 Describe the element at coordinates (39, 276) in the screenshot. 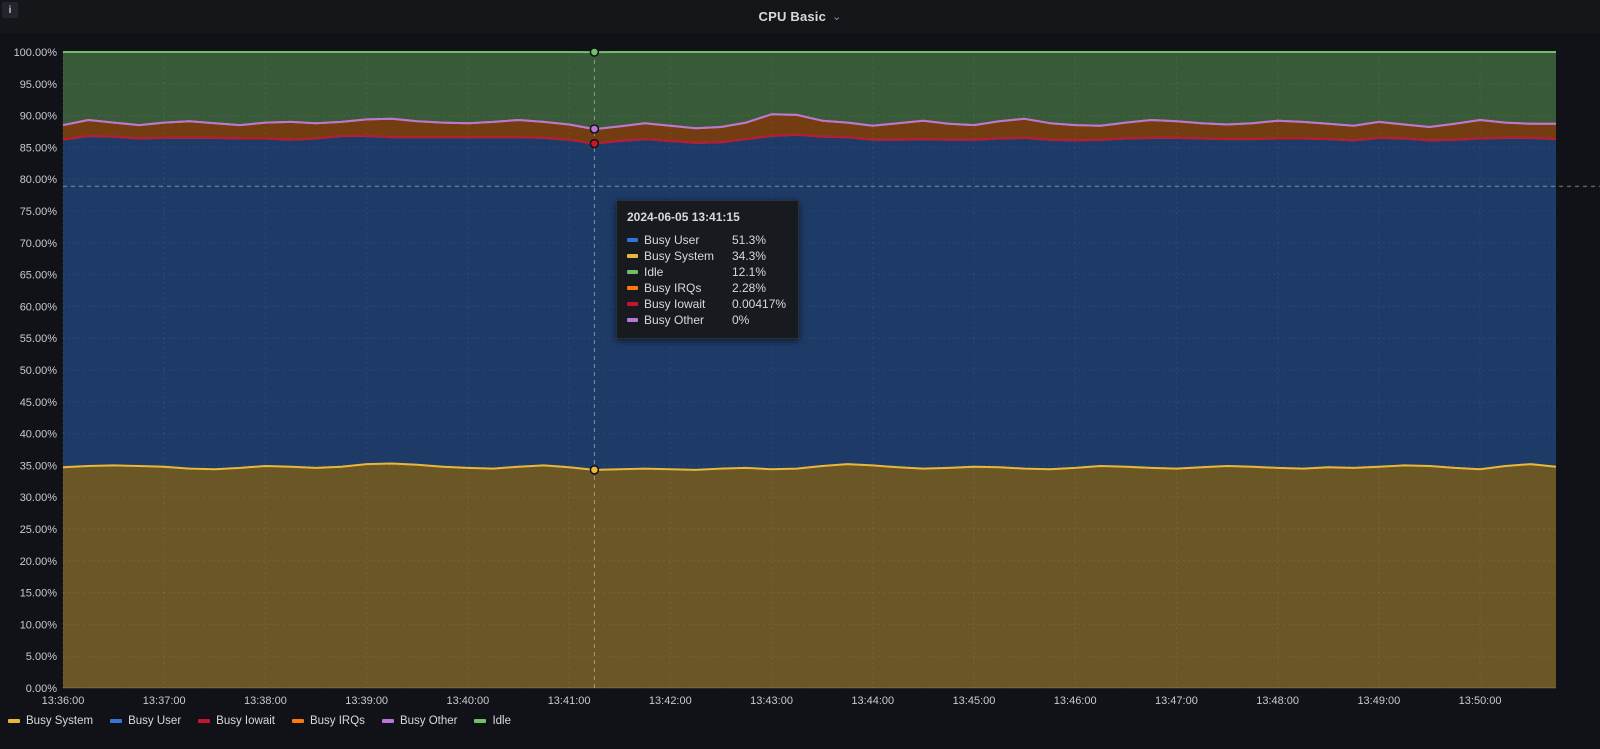

I see `y-tick-label: 65.00%` at that location.